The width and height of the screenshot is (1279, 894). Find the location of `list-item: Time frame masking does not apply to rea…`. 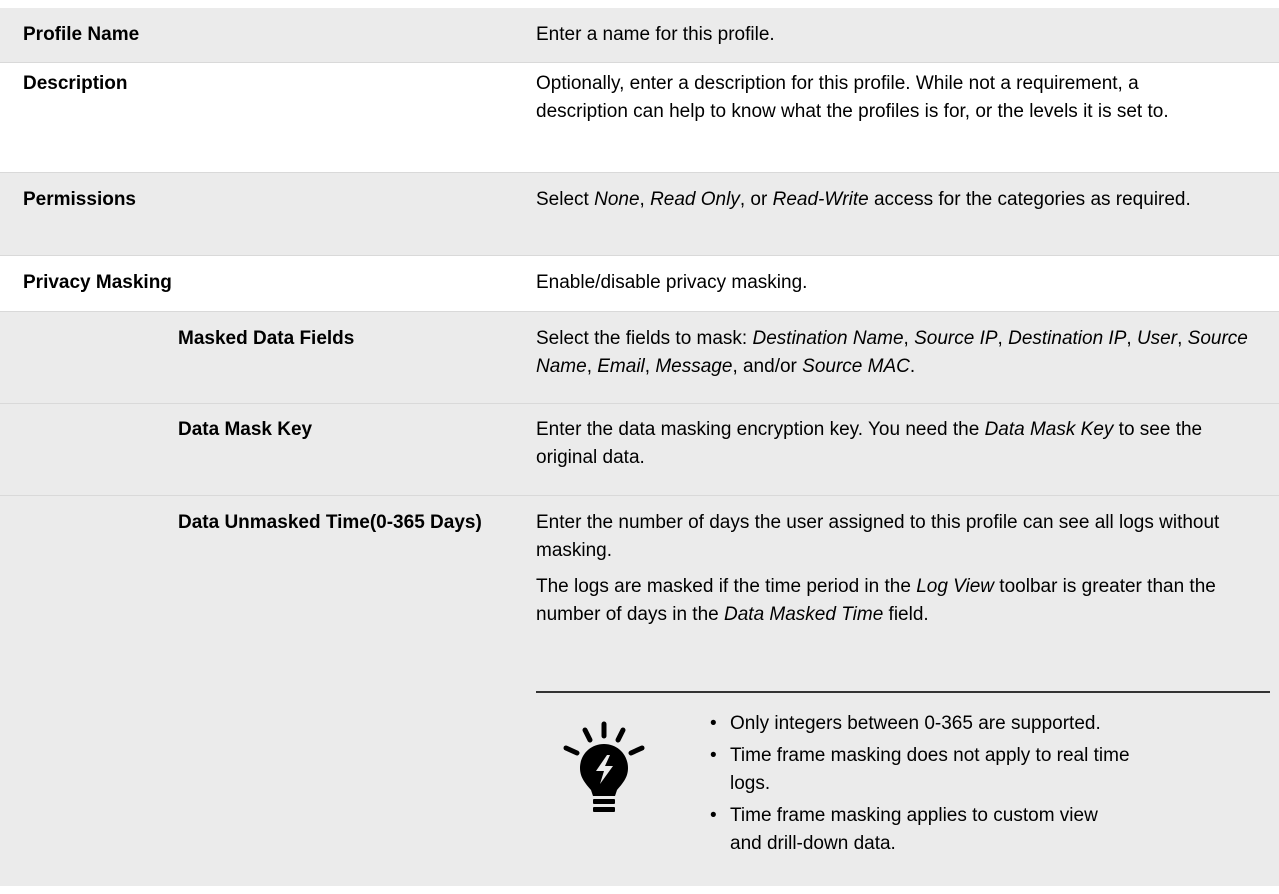

list-item: Time frame masking does not apply to rea… is located at coordinates (920, 770).